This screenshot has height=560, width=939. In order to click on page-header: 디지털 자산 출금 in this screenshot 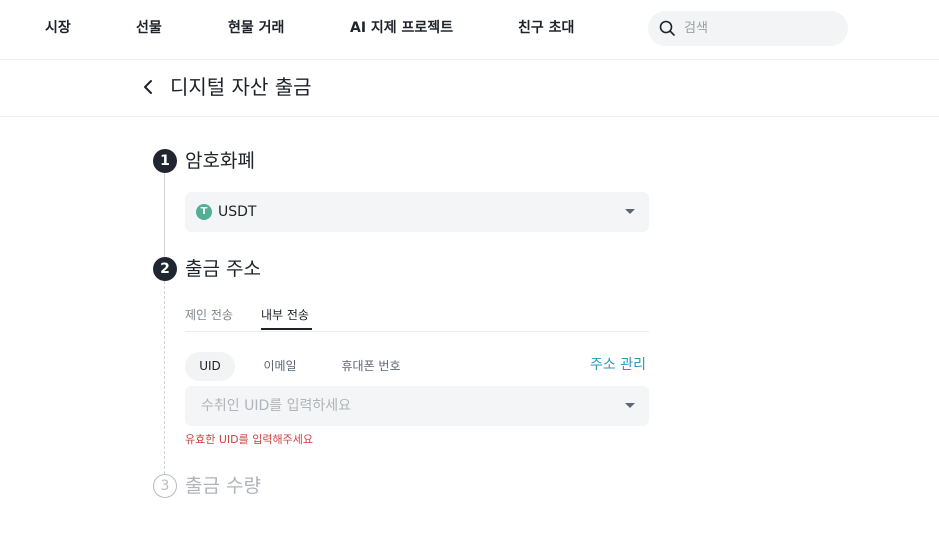, I will do `click(469, 88)`.